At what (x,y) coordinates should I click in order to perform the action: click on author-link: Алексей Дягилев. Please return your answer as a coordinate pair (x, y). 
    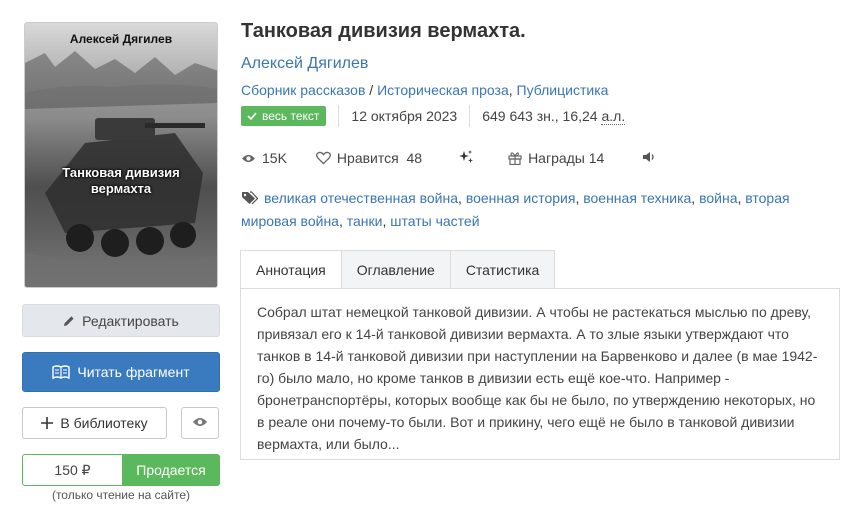
    Looking at the image, I should click on (304, 64).